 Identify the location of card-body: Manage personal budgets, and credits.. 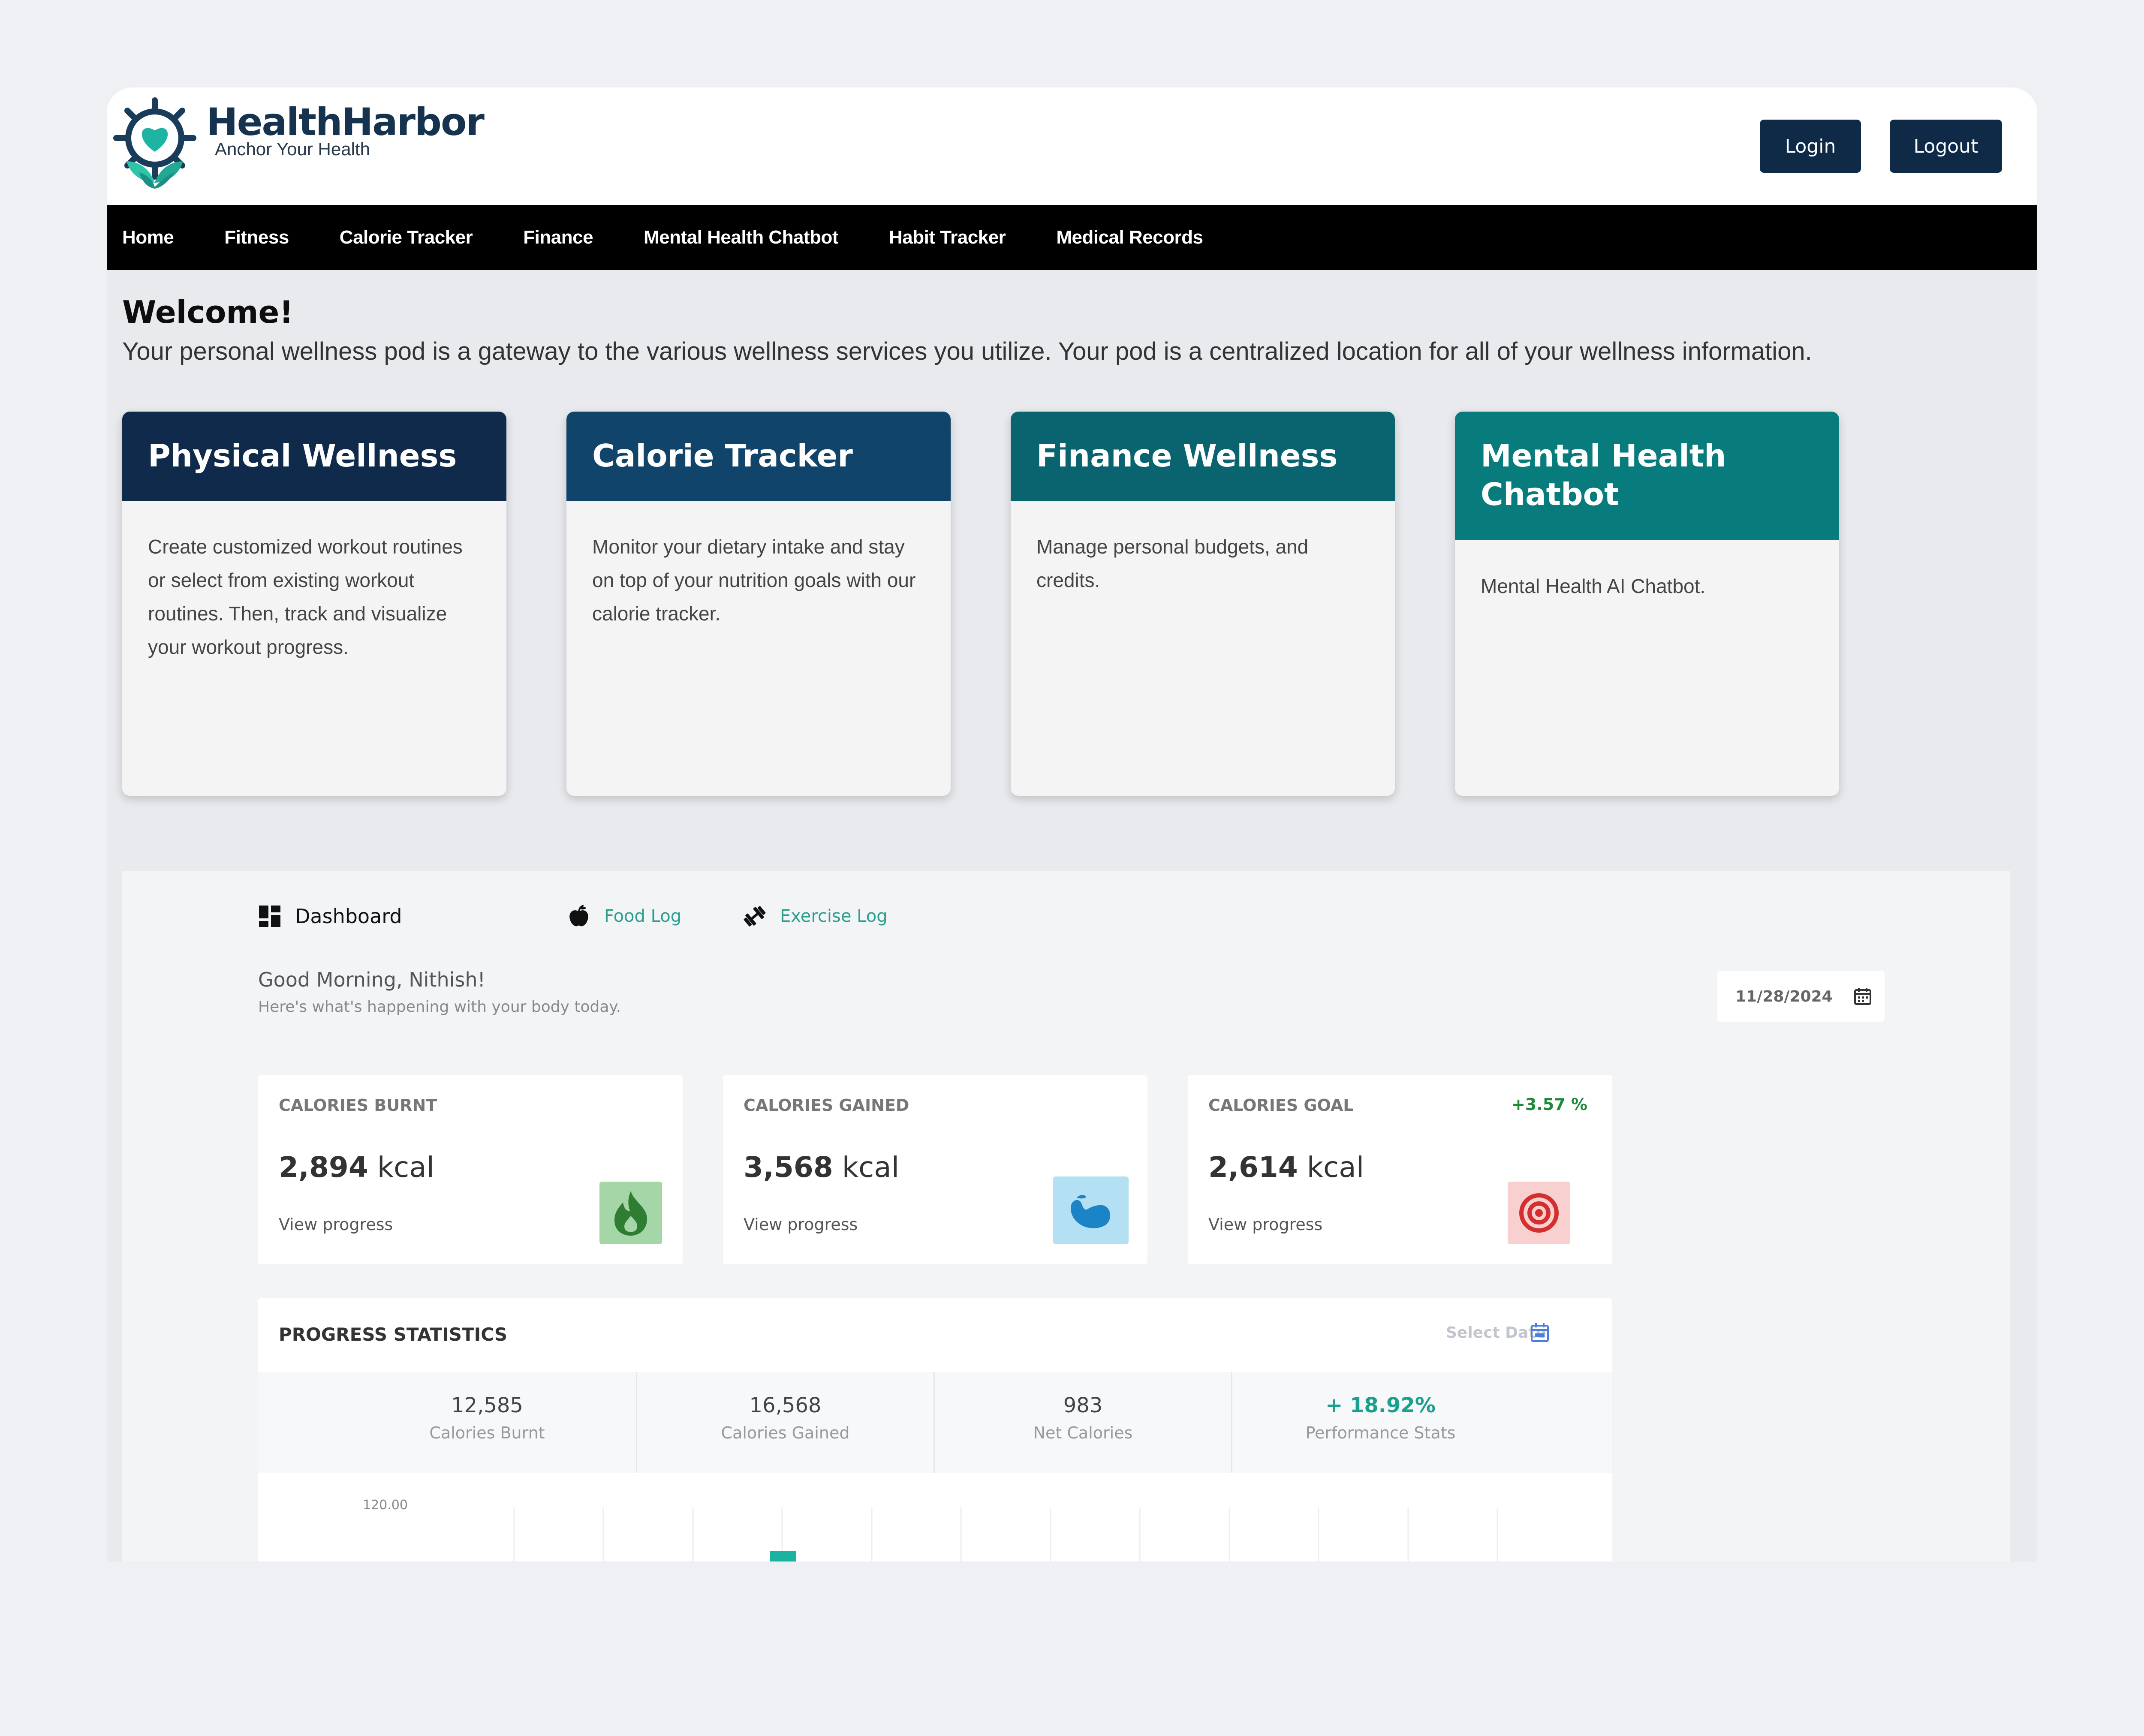
(1172, 563).